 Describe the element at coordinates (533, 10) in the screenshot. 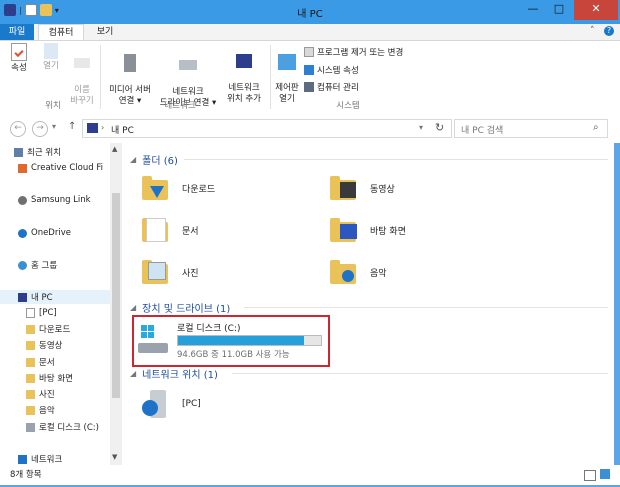

I see `minimize-button: —` at that location.